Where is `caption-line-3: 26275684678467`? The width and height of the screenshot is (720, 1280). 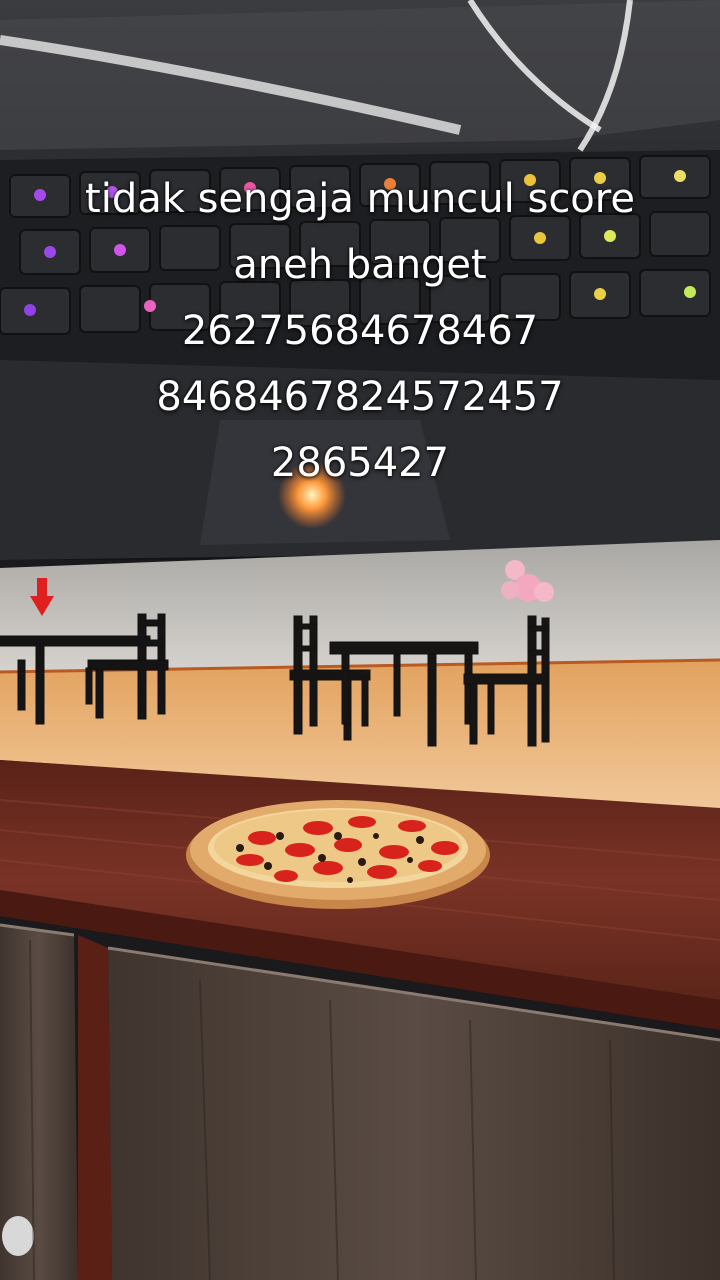 caption-line-3: 26275684678467 is located at coordinates (360, 331).